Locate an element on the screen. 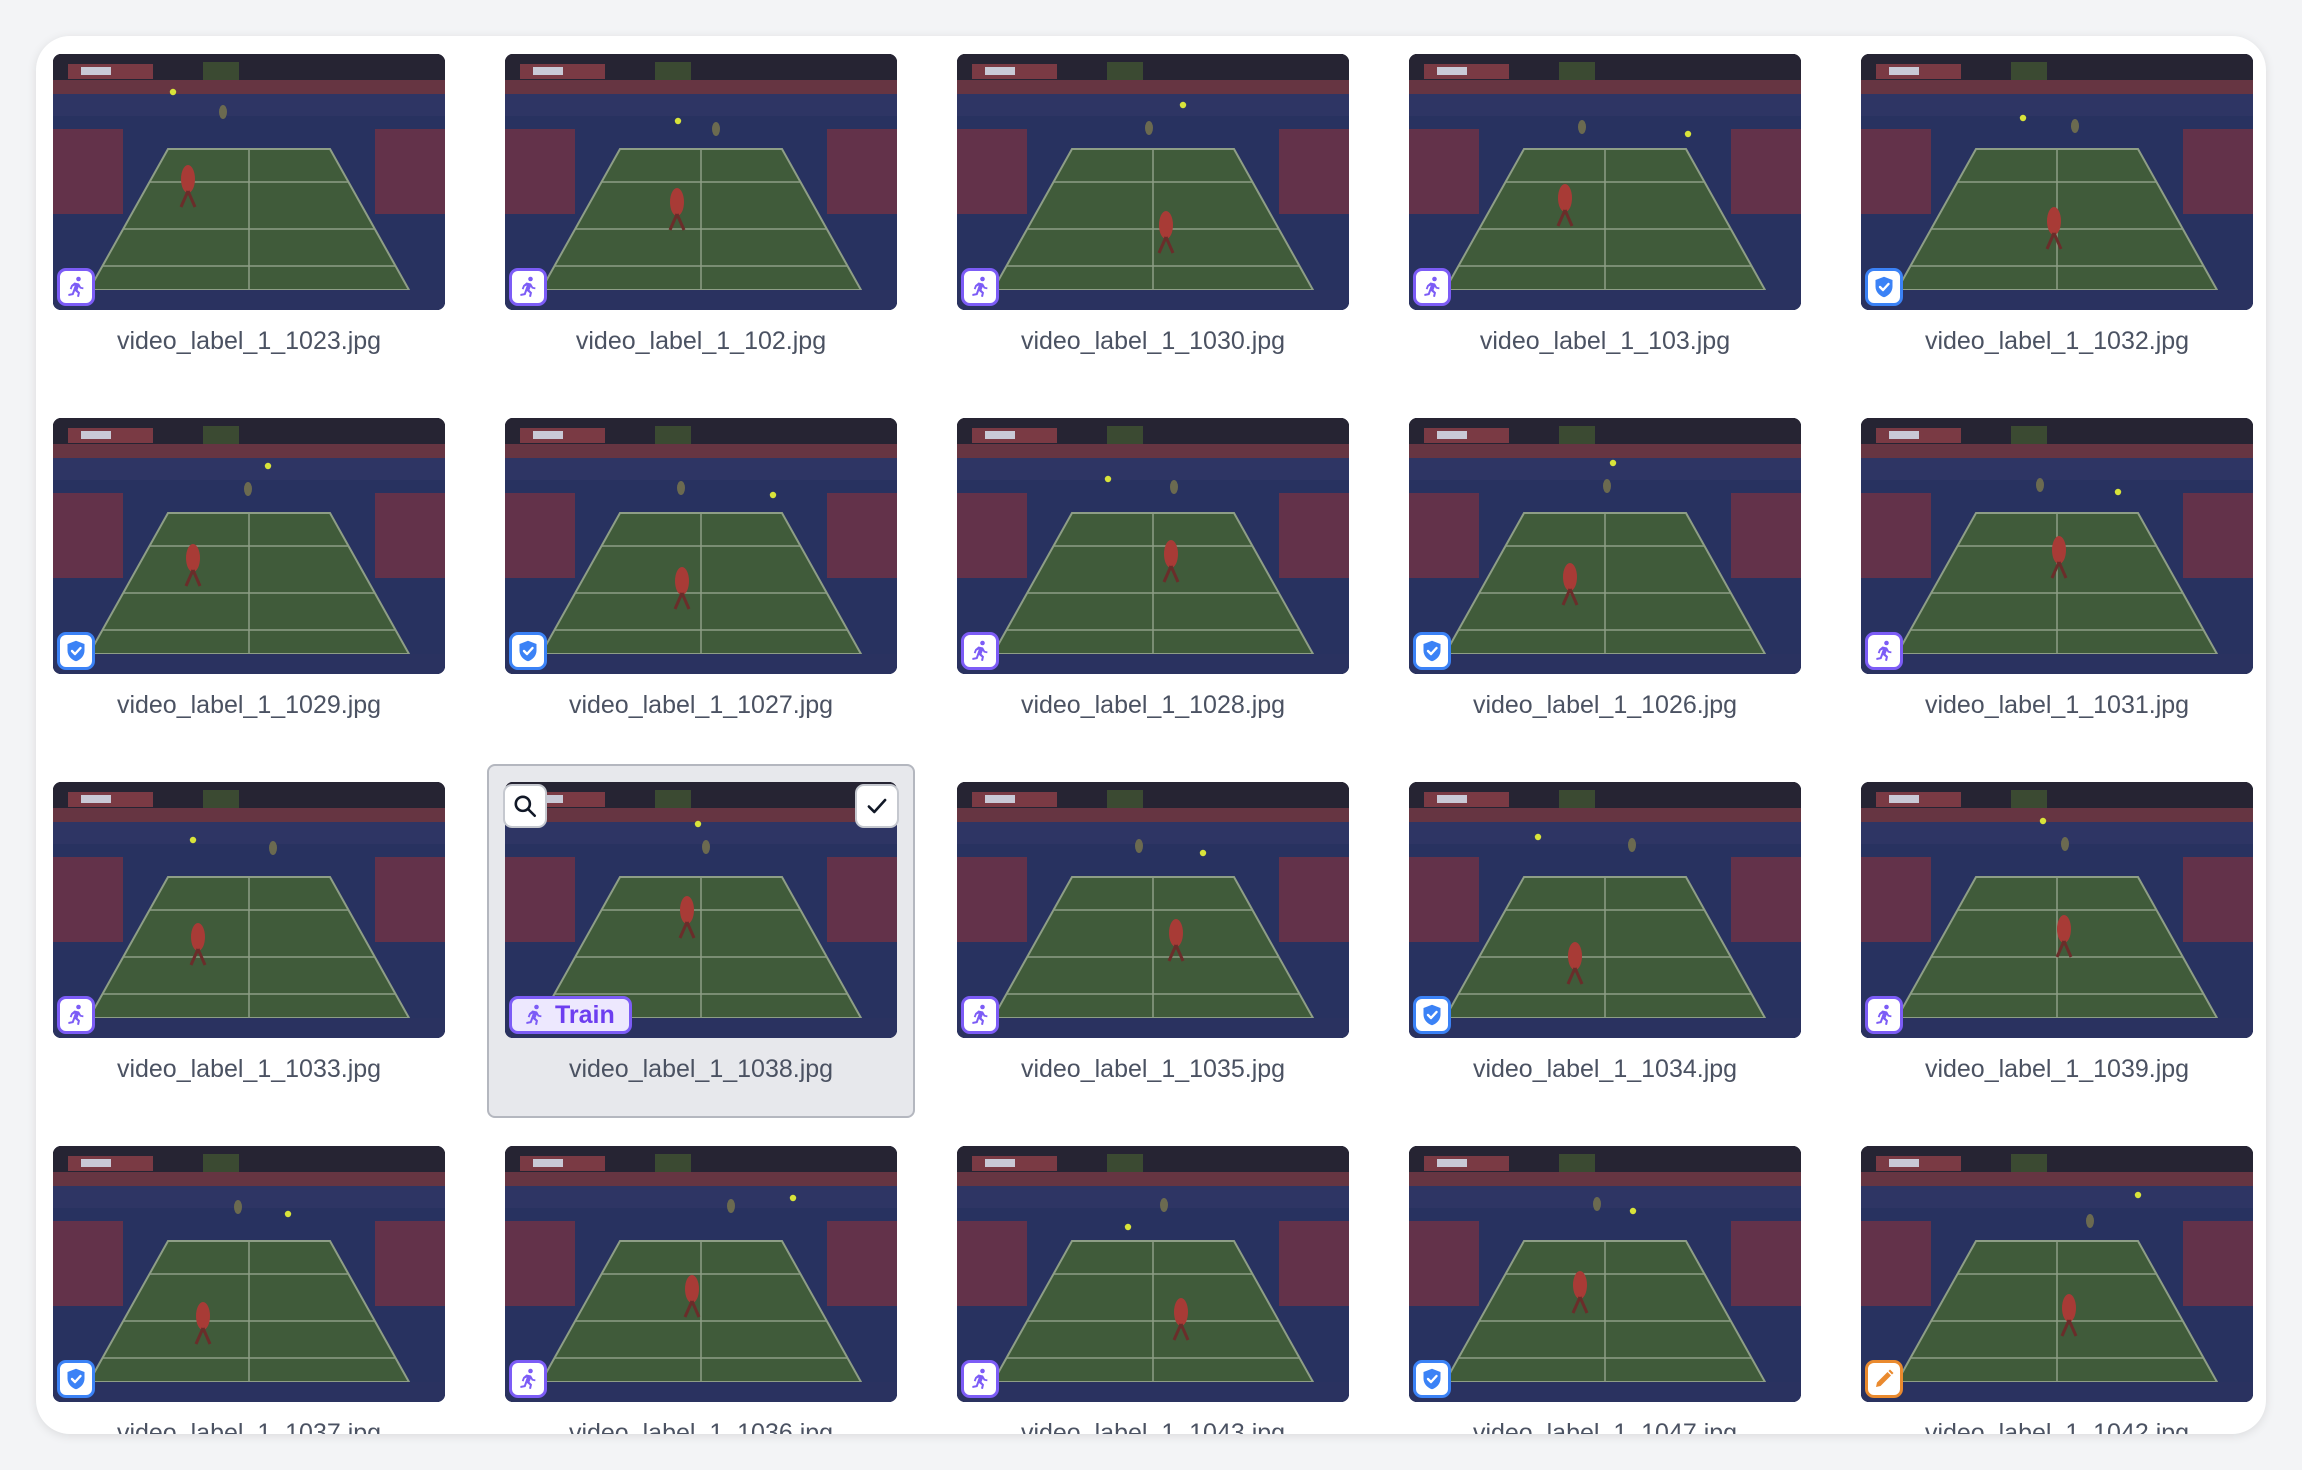  image-card: video_label_1_1030.jpg is located at coordinates (1153, 204).